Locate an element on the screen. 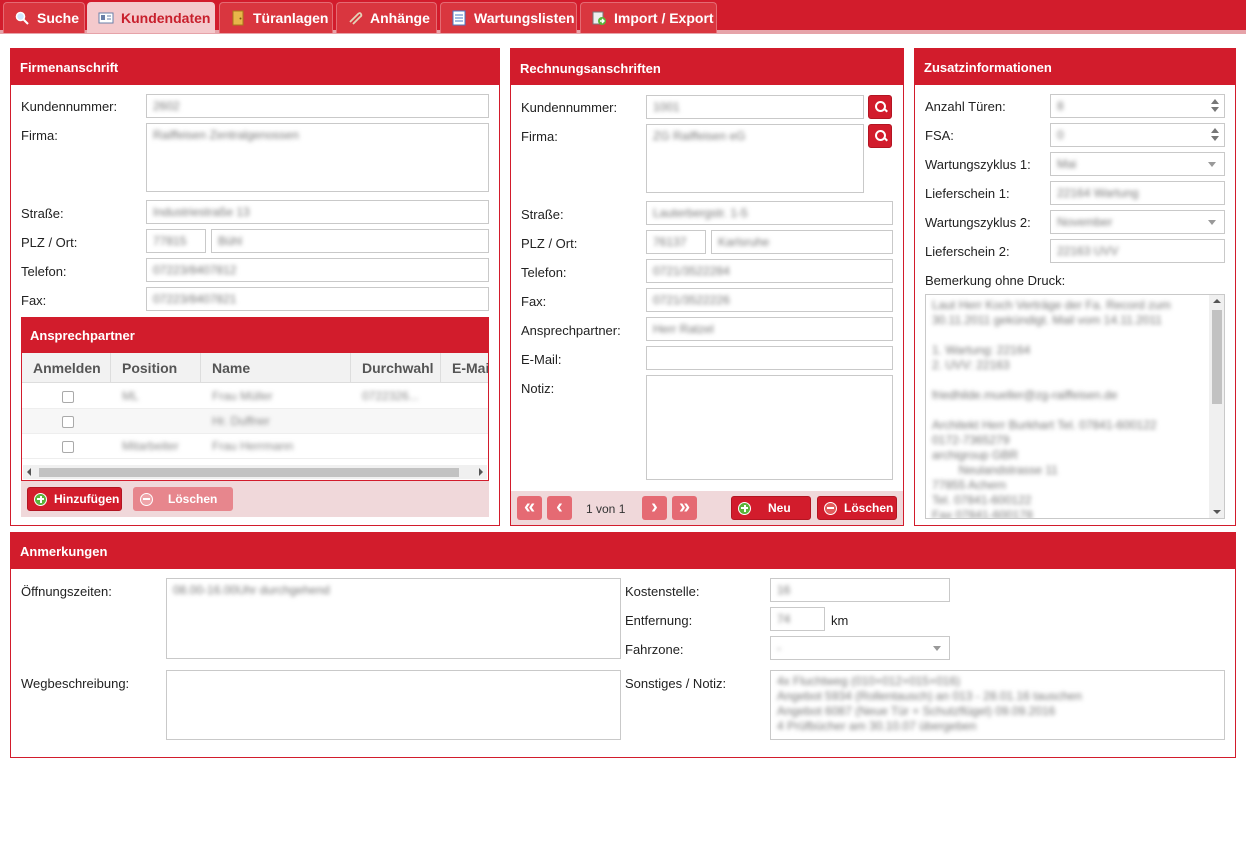 Image resolution: width=1246 pixels, height=864 pixels. panel-title: Zusatzinformationen is located at coordinates (1075, 67).